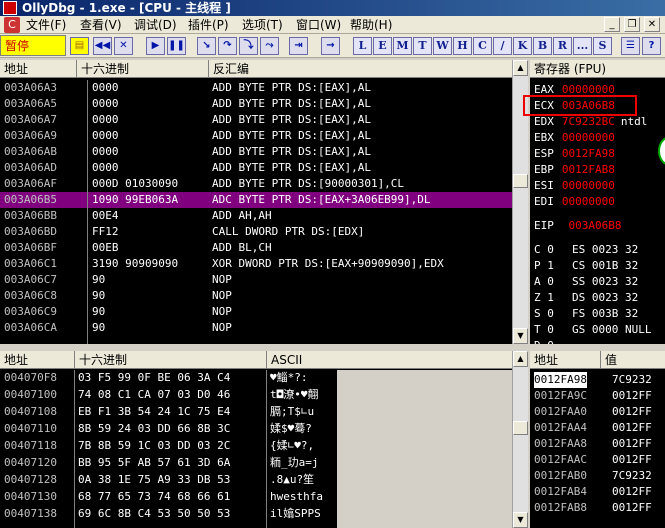  Describe the element at coordinates (256, 232) in the screenshot. I see `disasm-row: 003A06BD FF12 CALL DWORD PTR DS:[EDX]` at that location.